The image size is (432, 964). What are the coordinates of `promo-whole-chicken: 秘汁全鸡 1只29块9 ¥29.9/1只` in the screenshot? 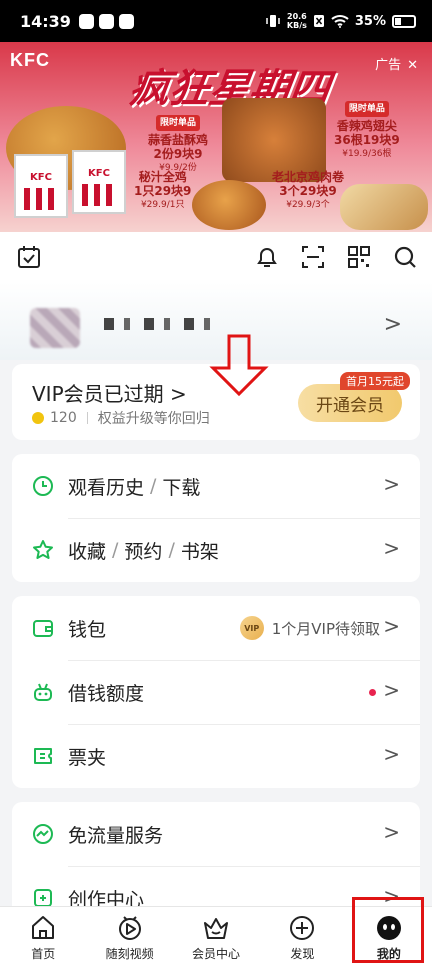 It's located at (162, 191).